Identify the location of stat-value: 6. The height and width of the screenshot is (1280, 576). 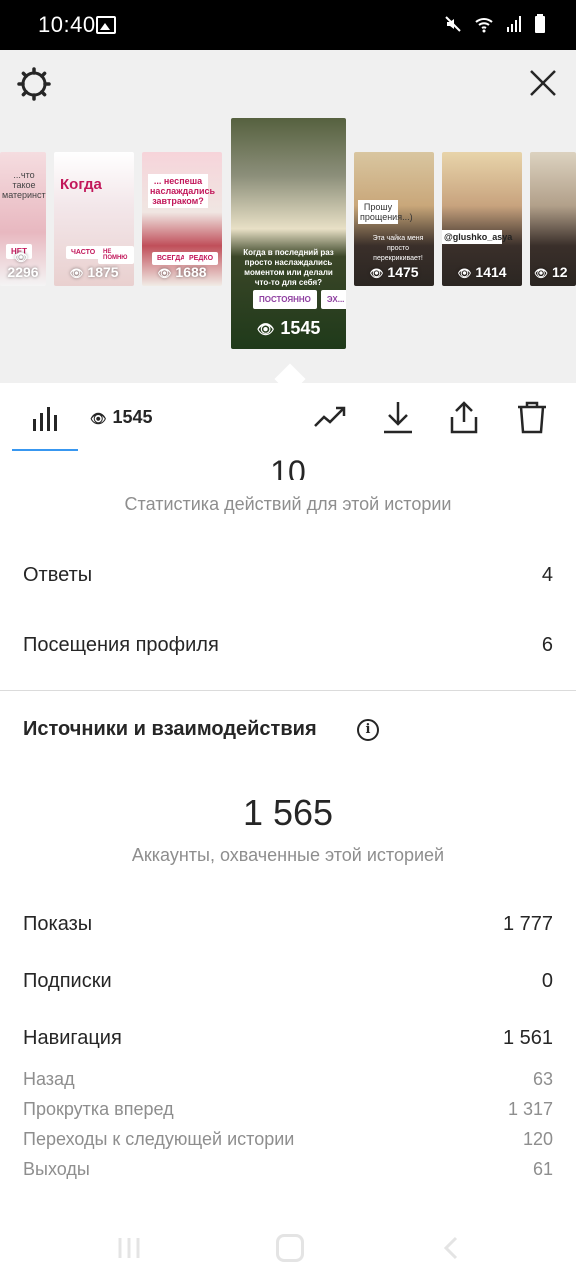
(547, 645).